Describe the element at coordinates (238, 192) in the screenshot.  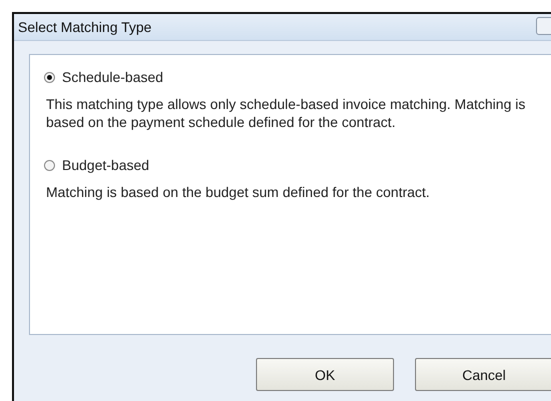
I see `option-description: Matching is based on the budget sum defined for the contract.` at that location.